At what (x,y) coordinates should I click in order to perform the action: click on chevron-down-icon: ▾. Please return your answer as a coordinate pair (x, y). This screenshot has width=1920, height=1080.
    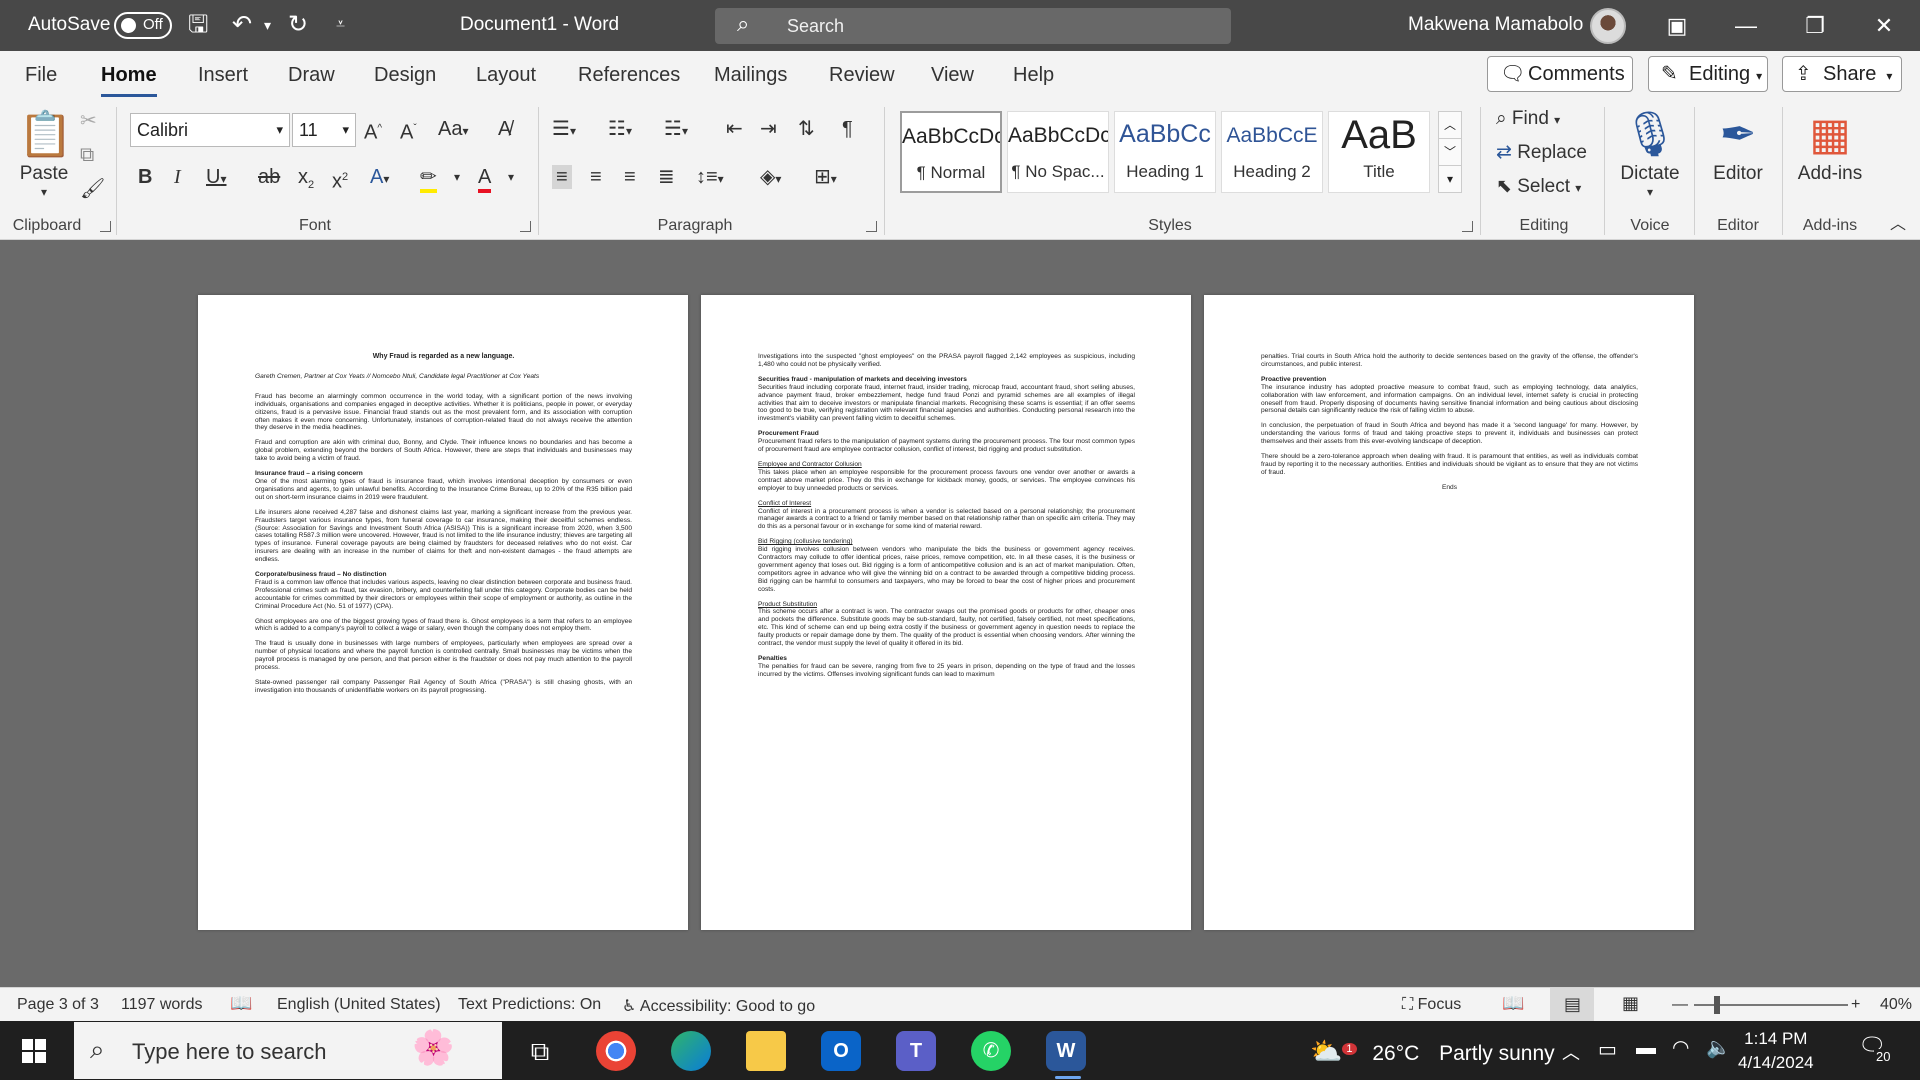
    Looking at the image, I should click on (511, 177).